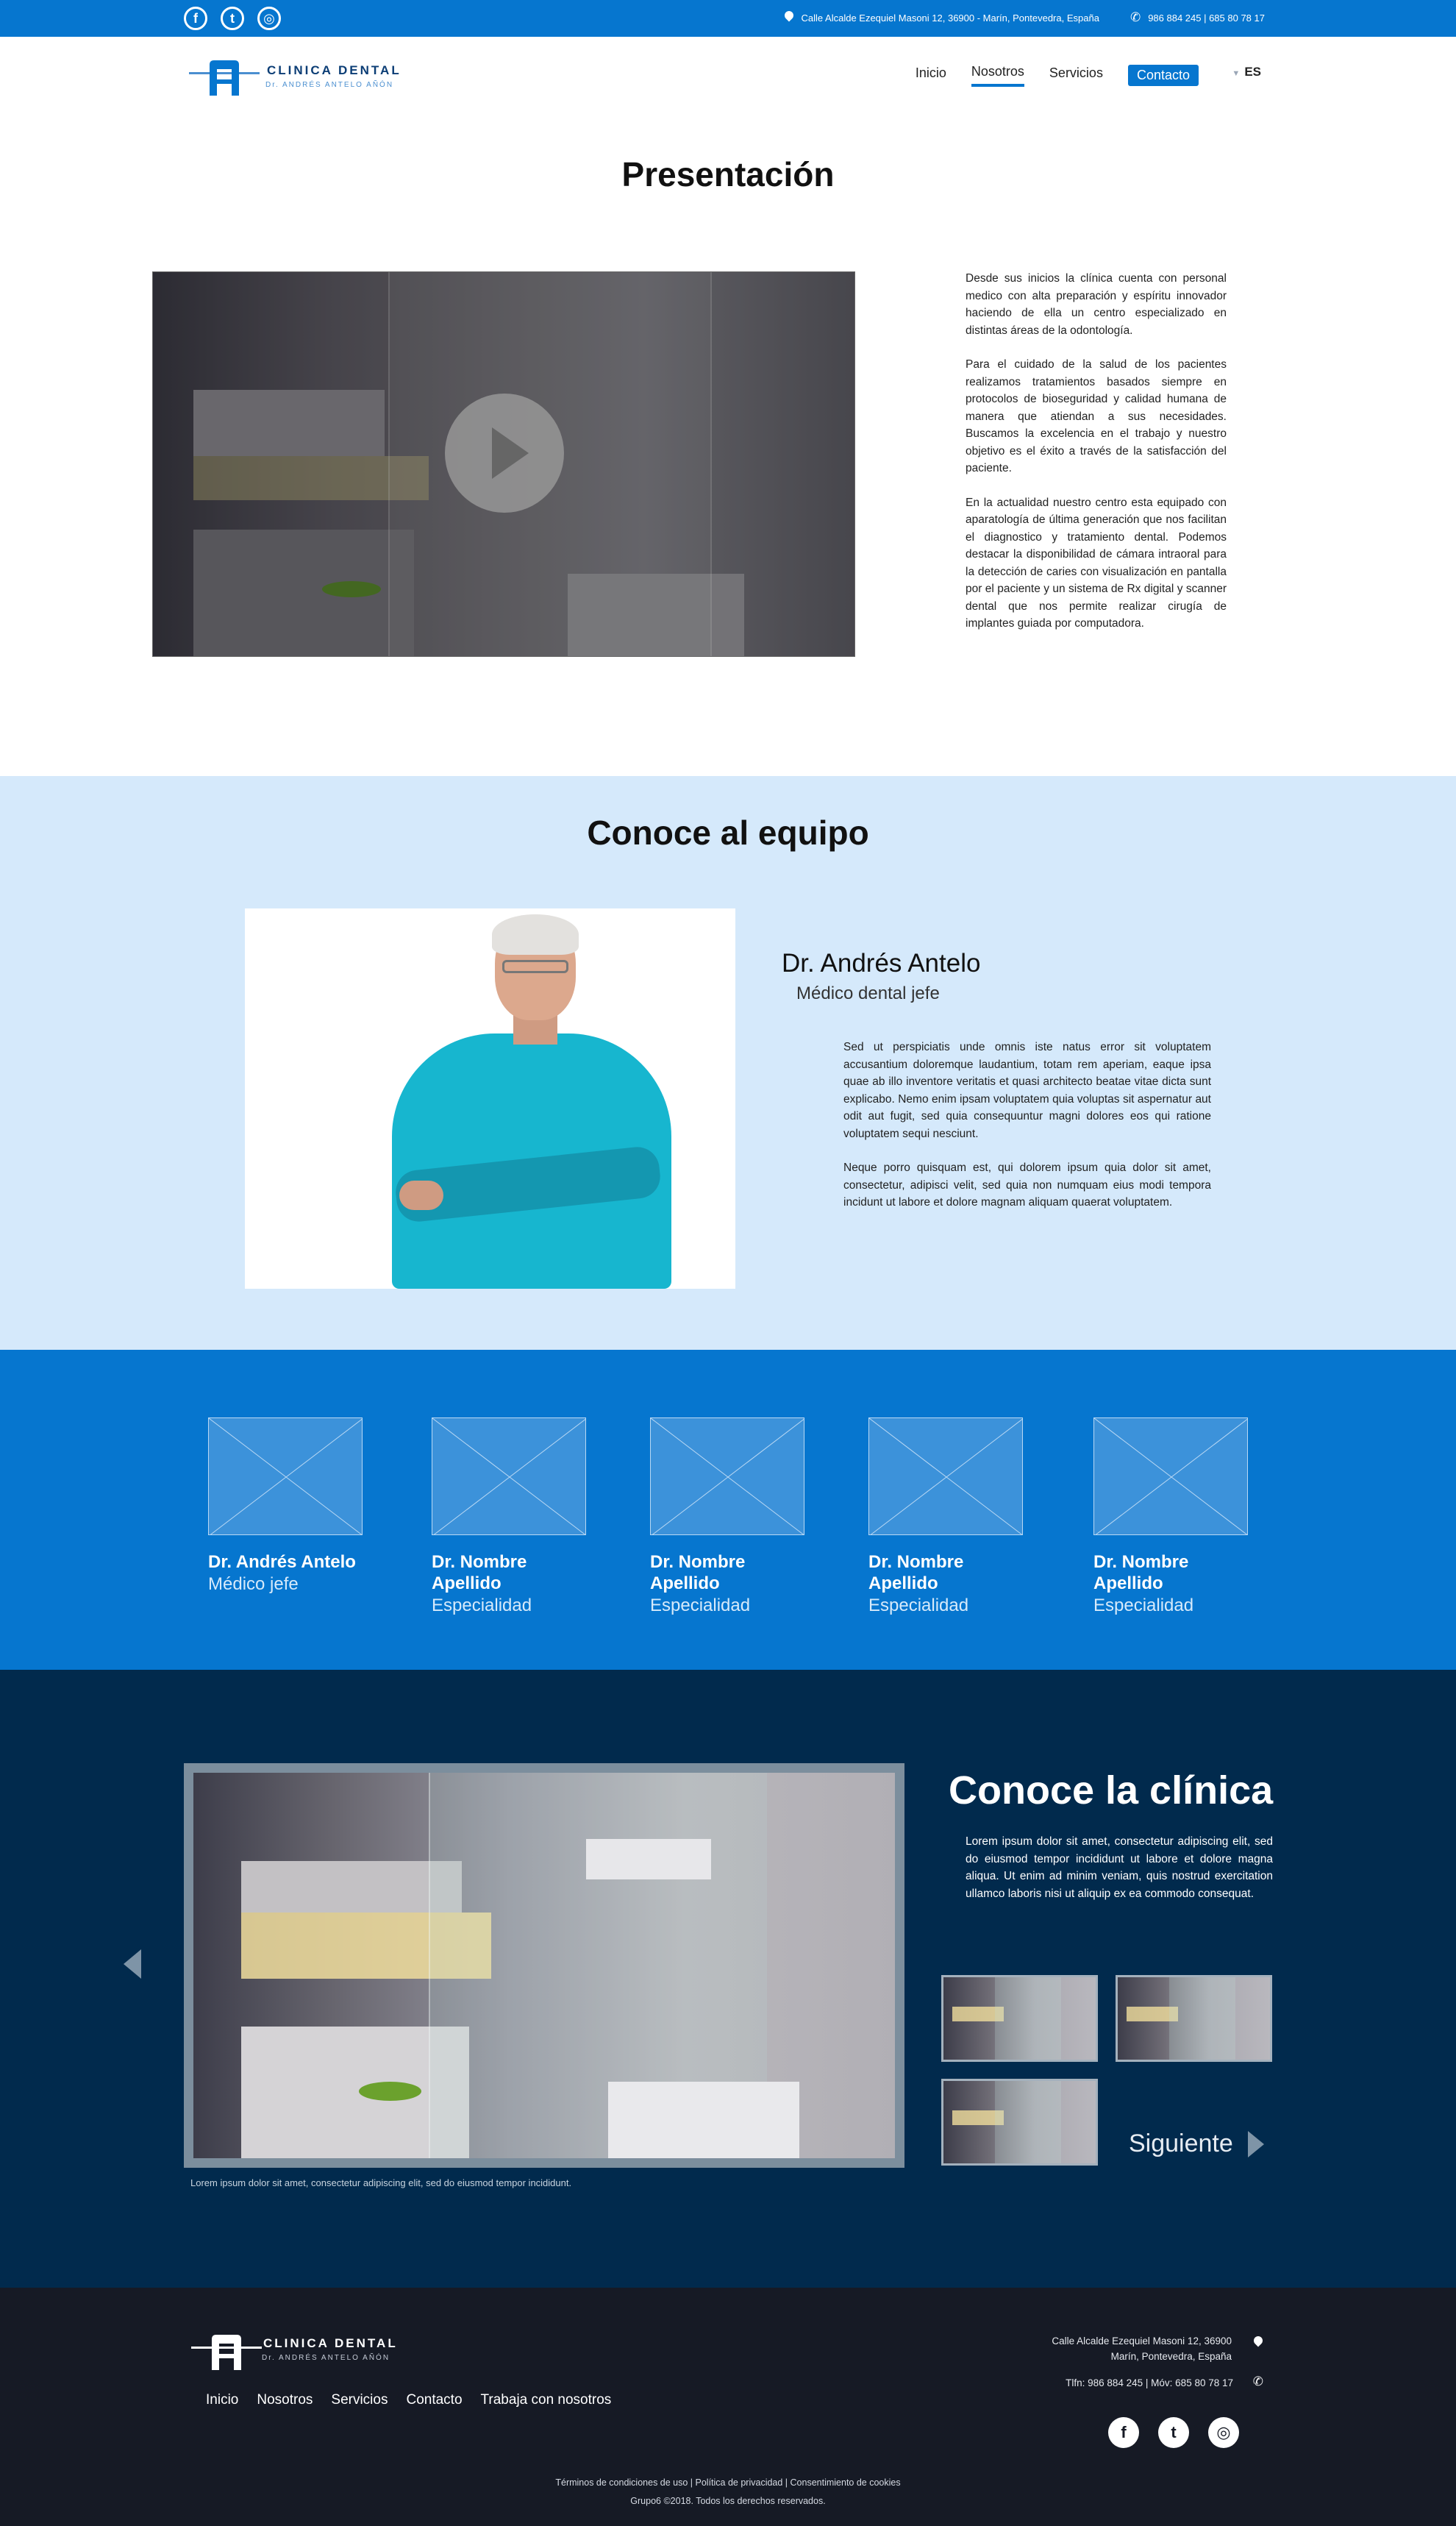  Describe the element at coordinates (1252, 72) in the screenshot. I see `language-label: ES` at that location.